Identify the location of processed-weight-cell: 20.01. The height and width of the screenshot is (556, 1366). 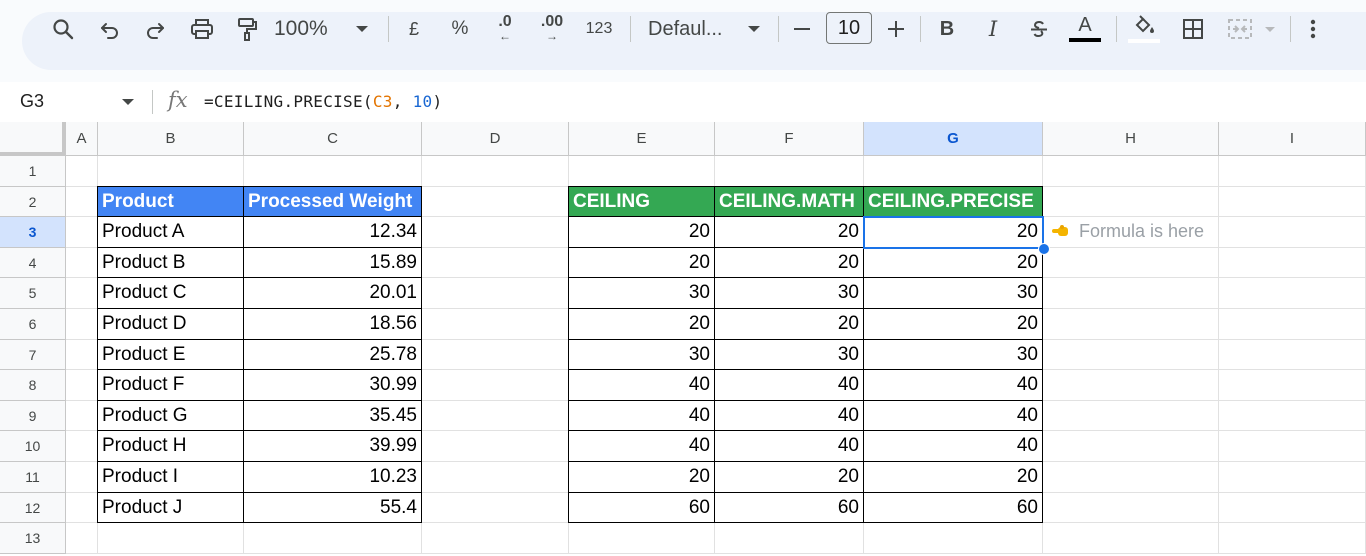
(332, 293).